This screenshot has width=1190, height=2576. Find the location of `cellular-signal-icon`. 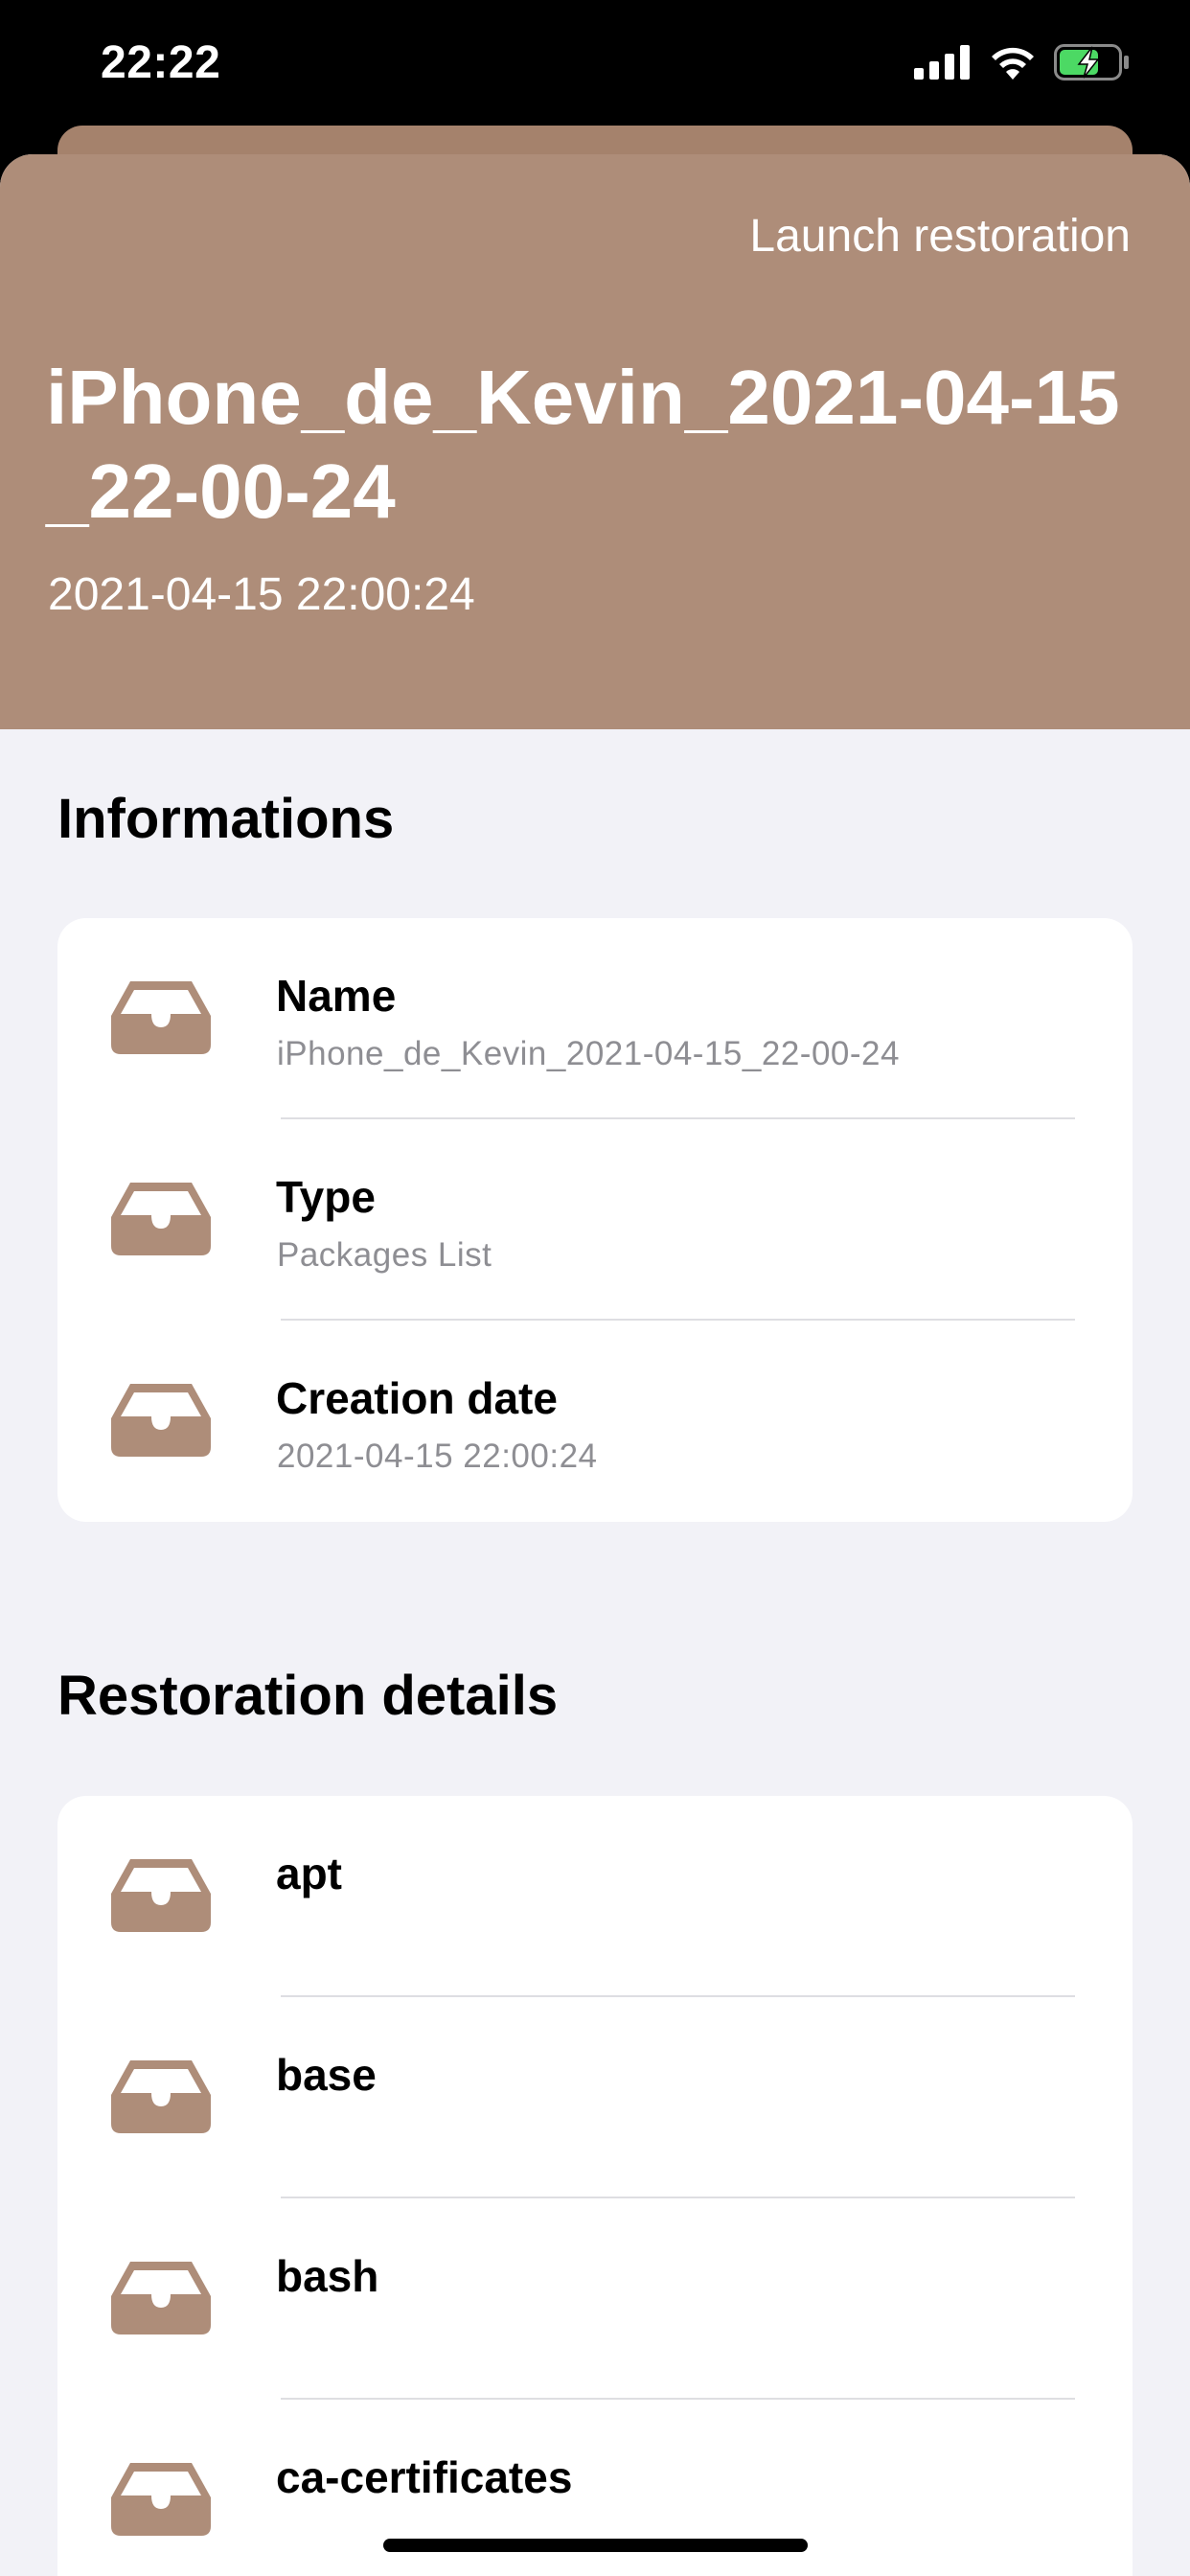

cellular-signal-icon is located at coordinates (942, 63).